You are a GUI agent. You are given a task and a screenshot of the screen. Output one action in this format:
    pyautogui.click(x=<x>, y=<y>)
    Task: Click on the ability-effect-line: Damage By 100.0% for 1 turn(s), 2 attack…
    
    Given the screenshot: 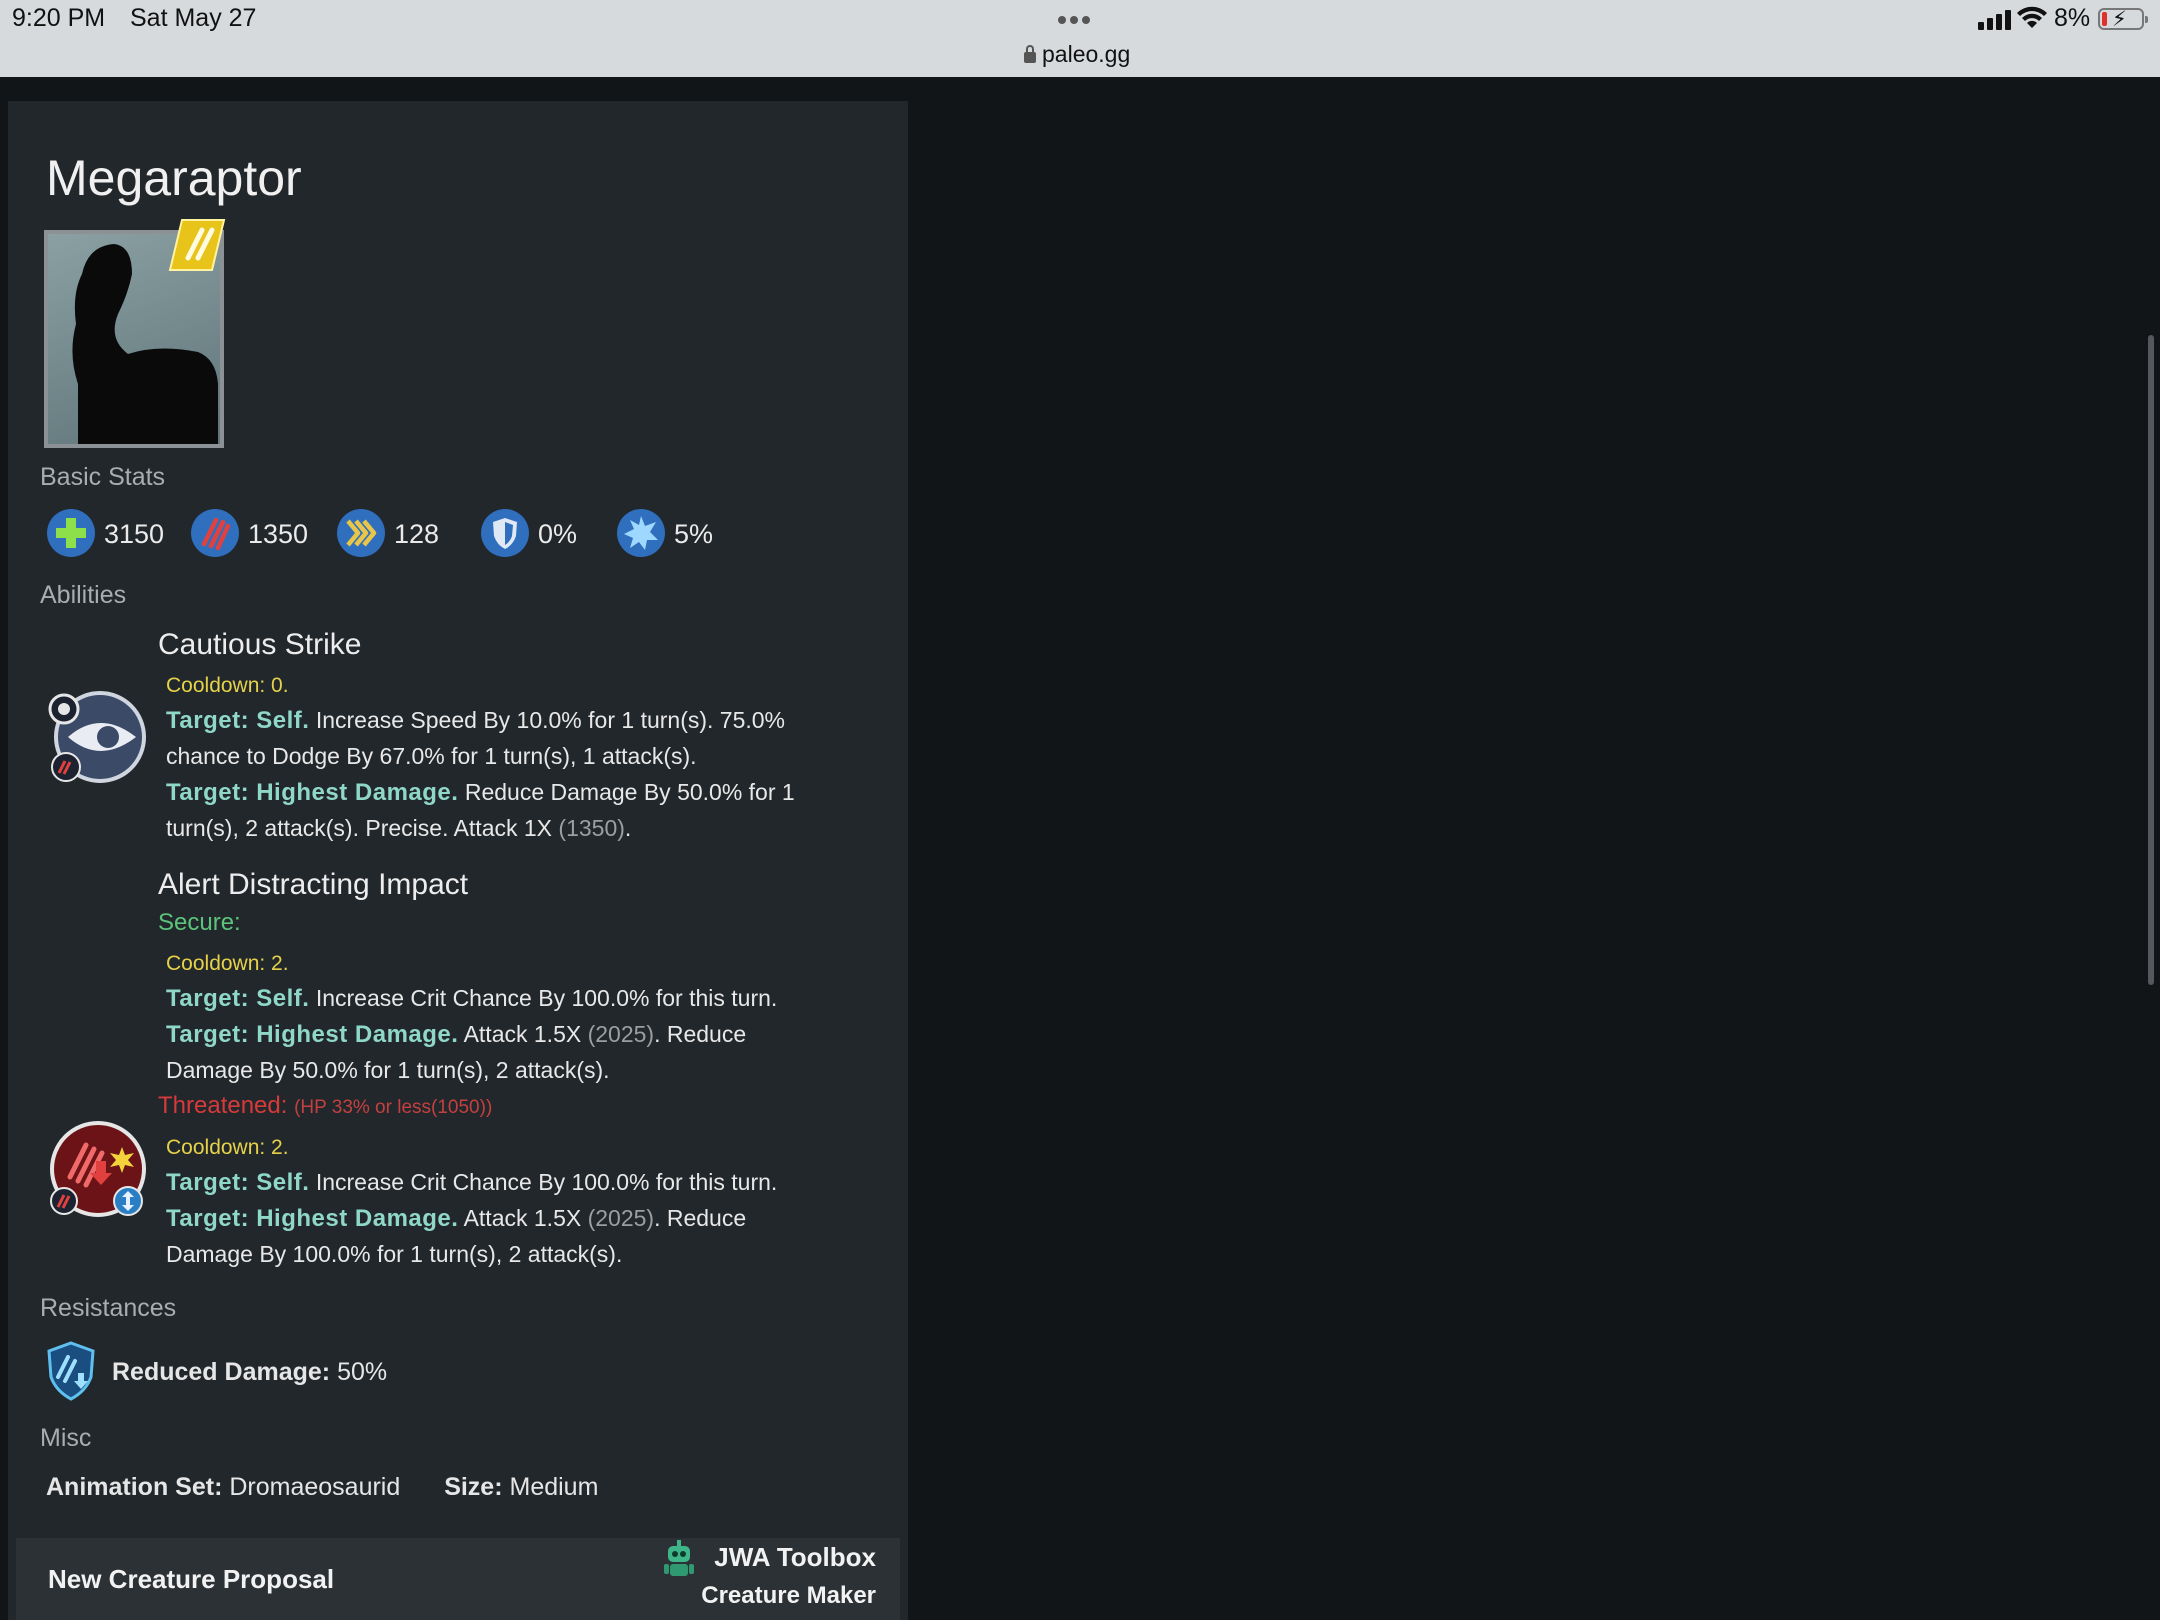 What is the action you would take?
    pyautogui.click(x=394, y=1254)
    